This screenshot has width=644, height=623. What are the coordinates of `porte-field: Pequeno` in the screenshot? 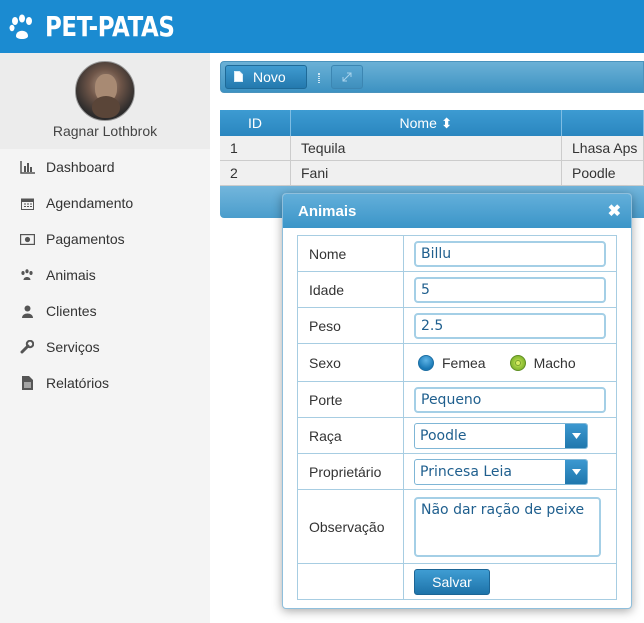 It's located at (510, 399).